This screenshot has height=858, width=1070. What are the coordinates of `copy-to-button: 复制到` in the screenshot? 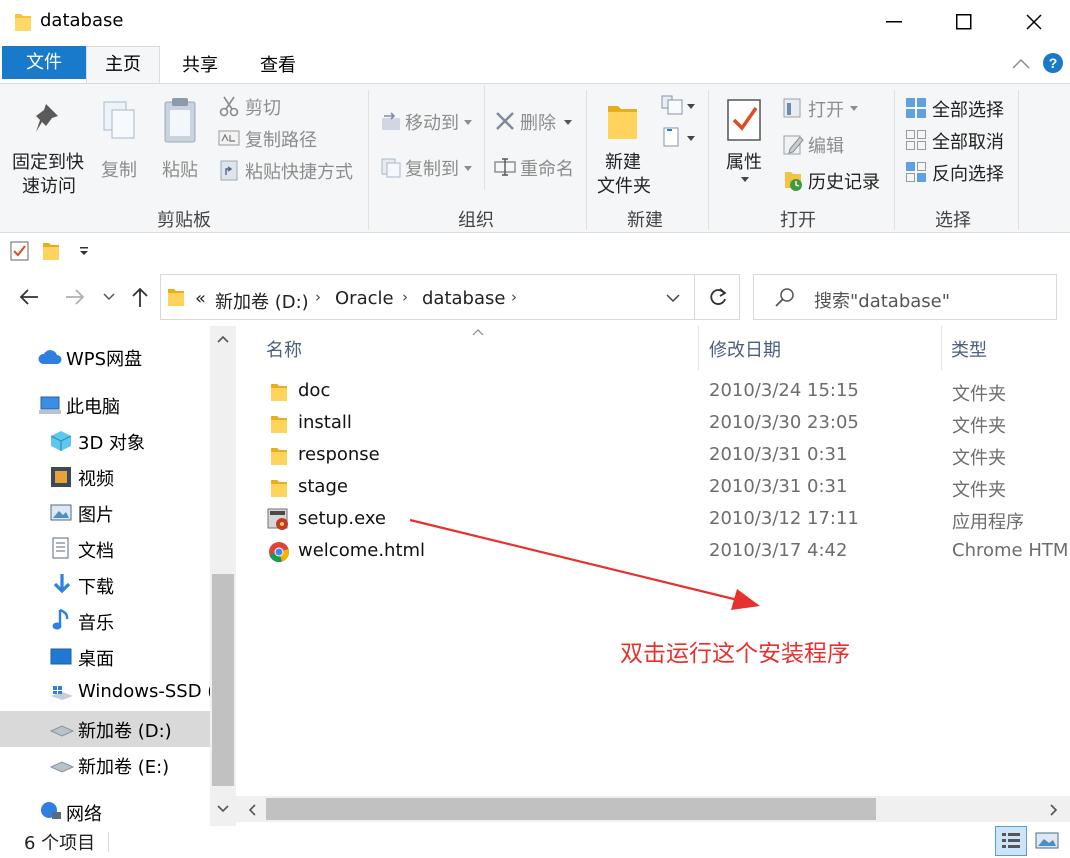 It's located at (426, 167).